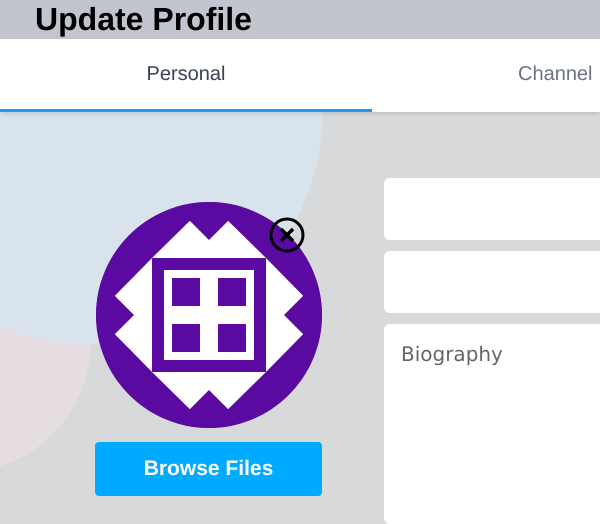 This screenshot has width=600, height=524. I want to click on close-icon, so click(286, 235).